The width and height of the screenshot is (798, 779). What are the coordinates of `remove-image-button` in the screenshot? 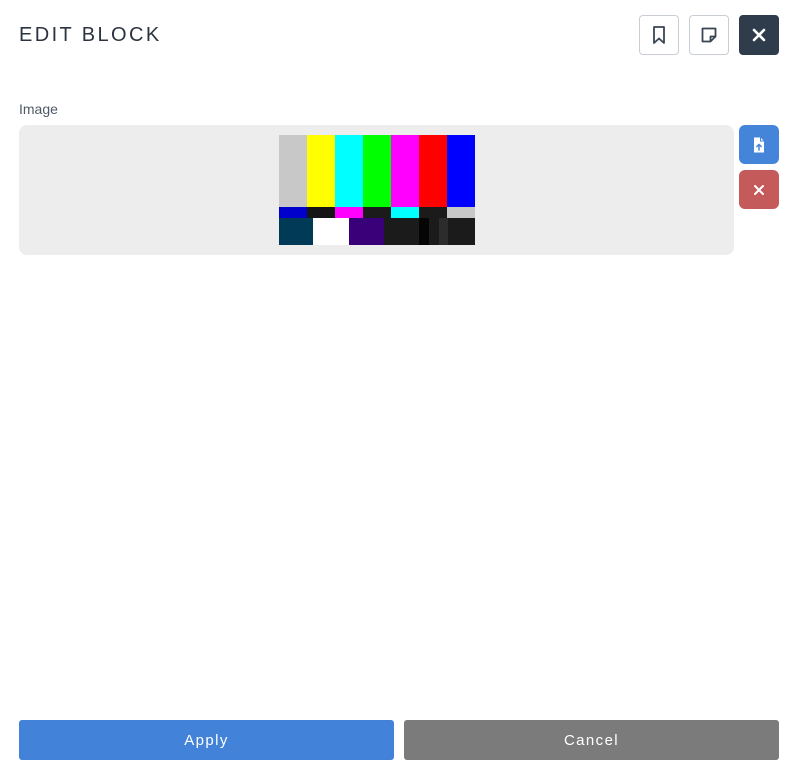 It's located at (759, 189).